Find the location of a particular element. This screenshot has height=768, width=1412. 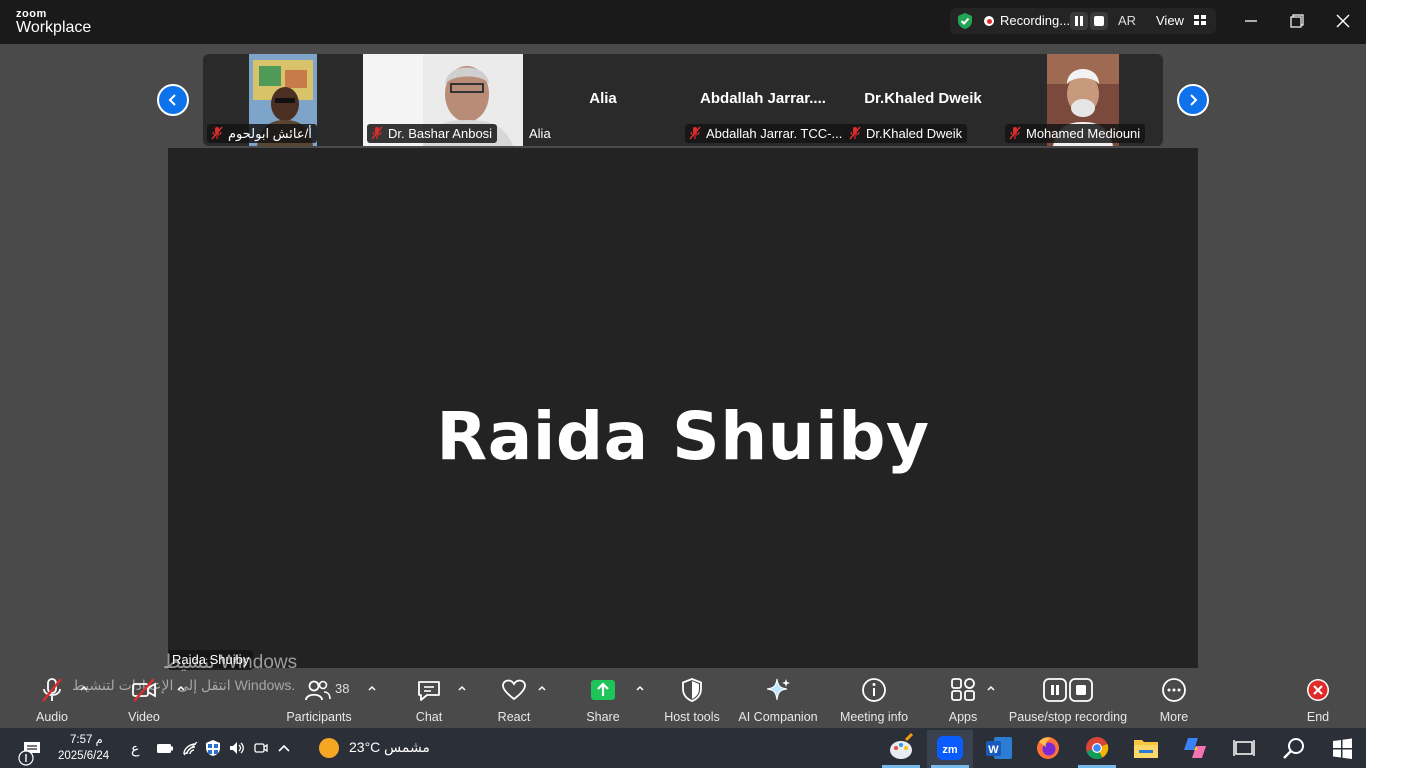

wifi-icon is located at coordinates (191, 750).